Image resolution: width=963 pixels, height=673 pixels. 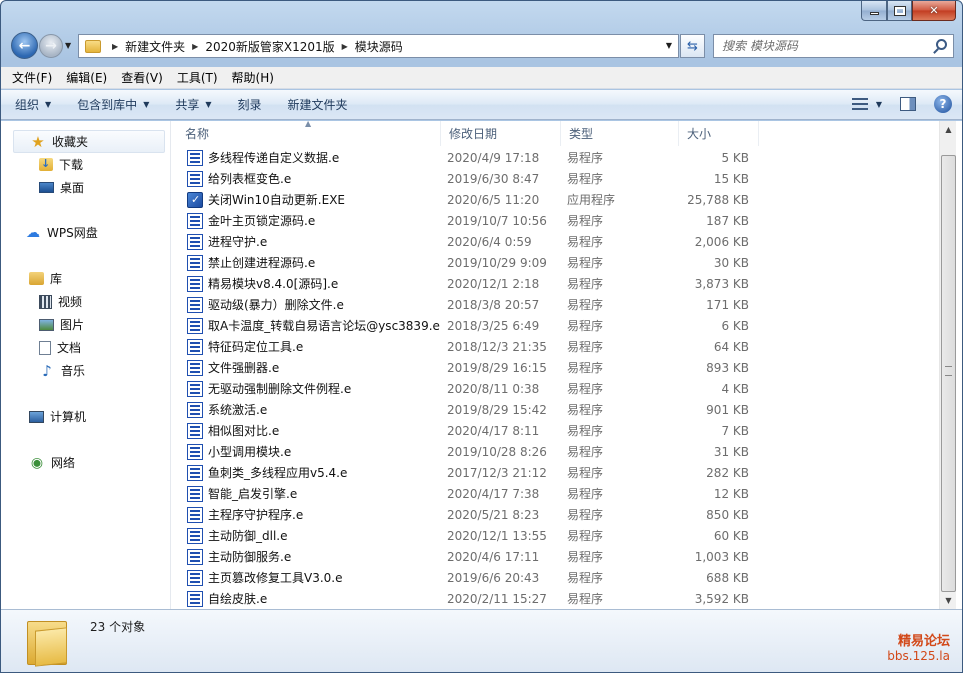 What do you see at coordinates (309, 367) in the screenshot?
I see `file-name-cell: 文件强删器.e` at bounding box center [309, 367].